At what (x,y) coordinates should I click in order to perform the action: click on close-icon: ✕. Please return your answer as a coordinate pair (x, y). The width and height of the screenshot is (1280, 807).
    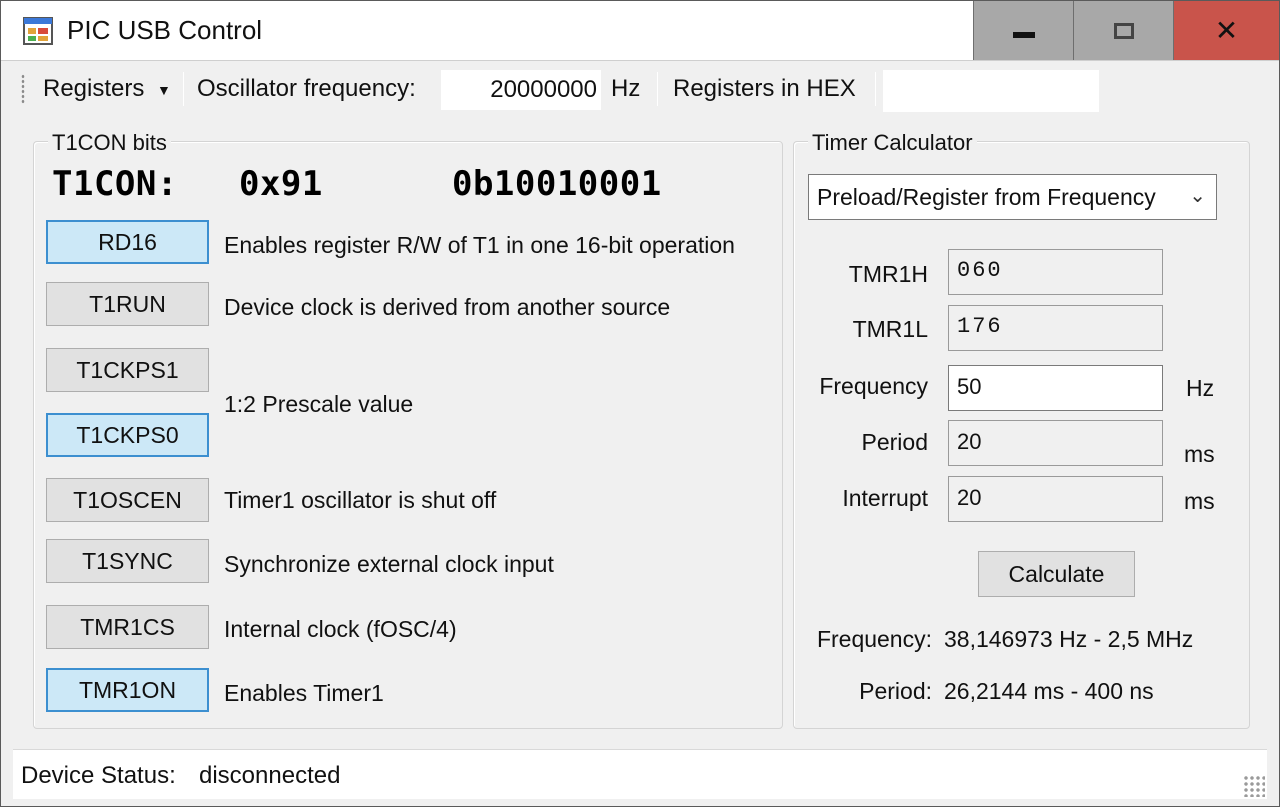
    Looking at the image, I should click on (1226, 30).